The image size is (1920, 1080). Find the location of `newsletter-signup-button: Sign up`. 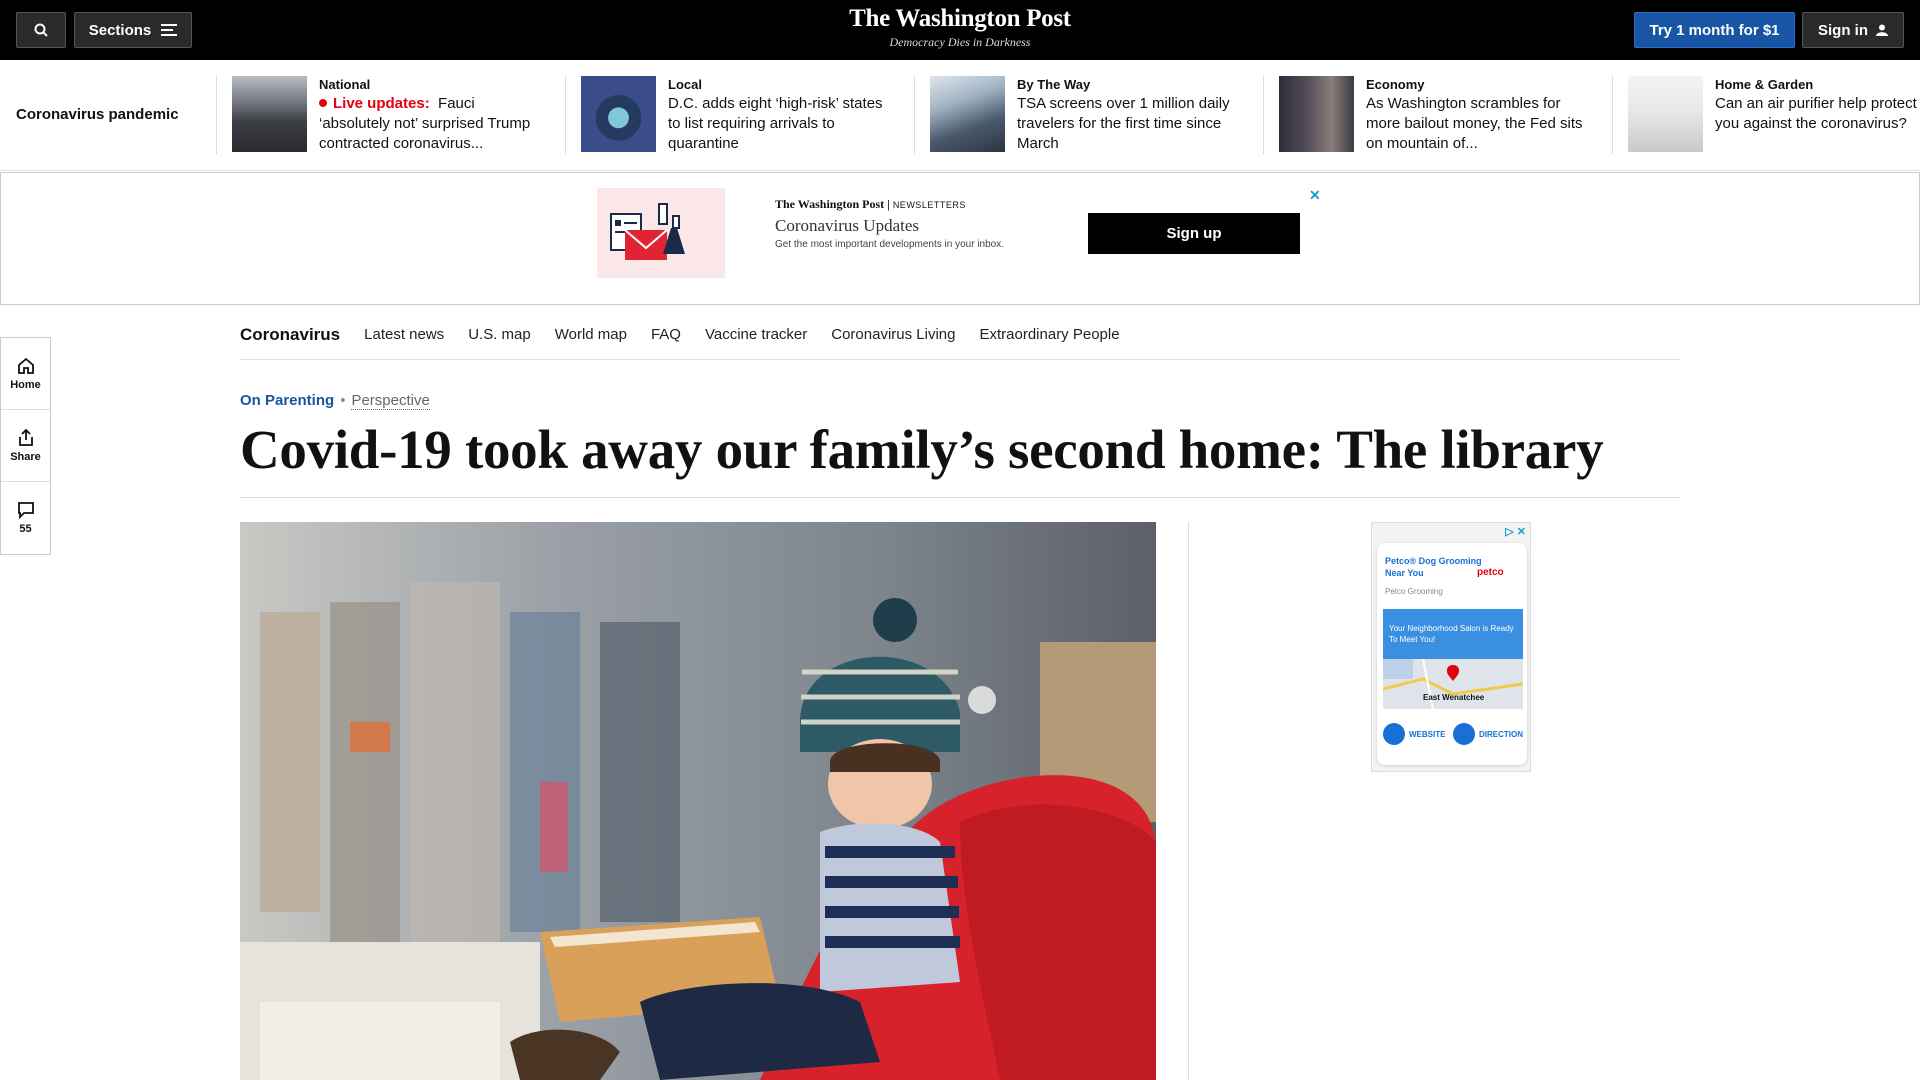

newsletter-signup-button: Sign up is located at coordinates (1194, 233).